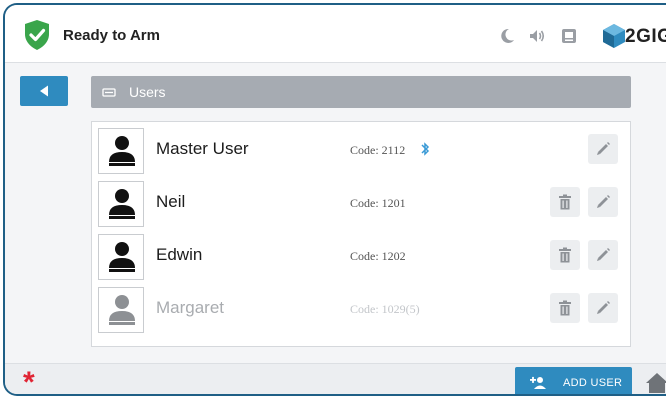  What do you see at coordinates (335, 379) in the screenshot?
I see `footer: * ADD USER` at bounding box center [335, 379].